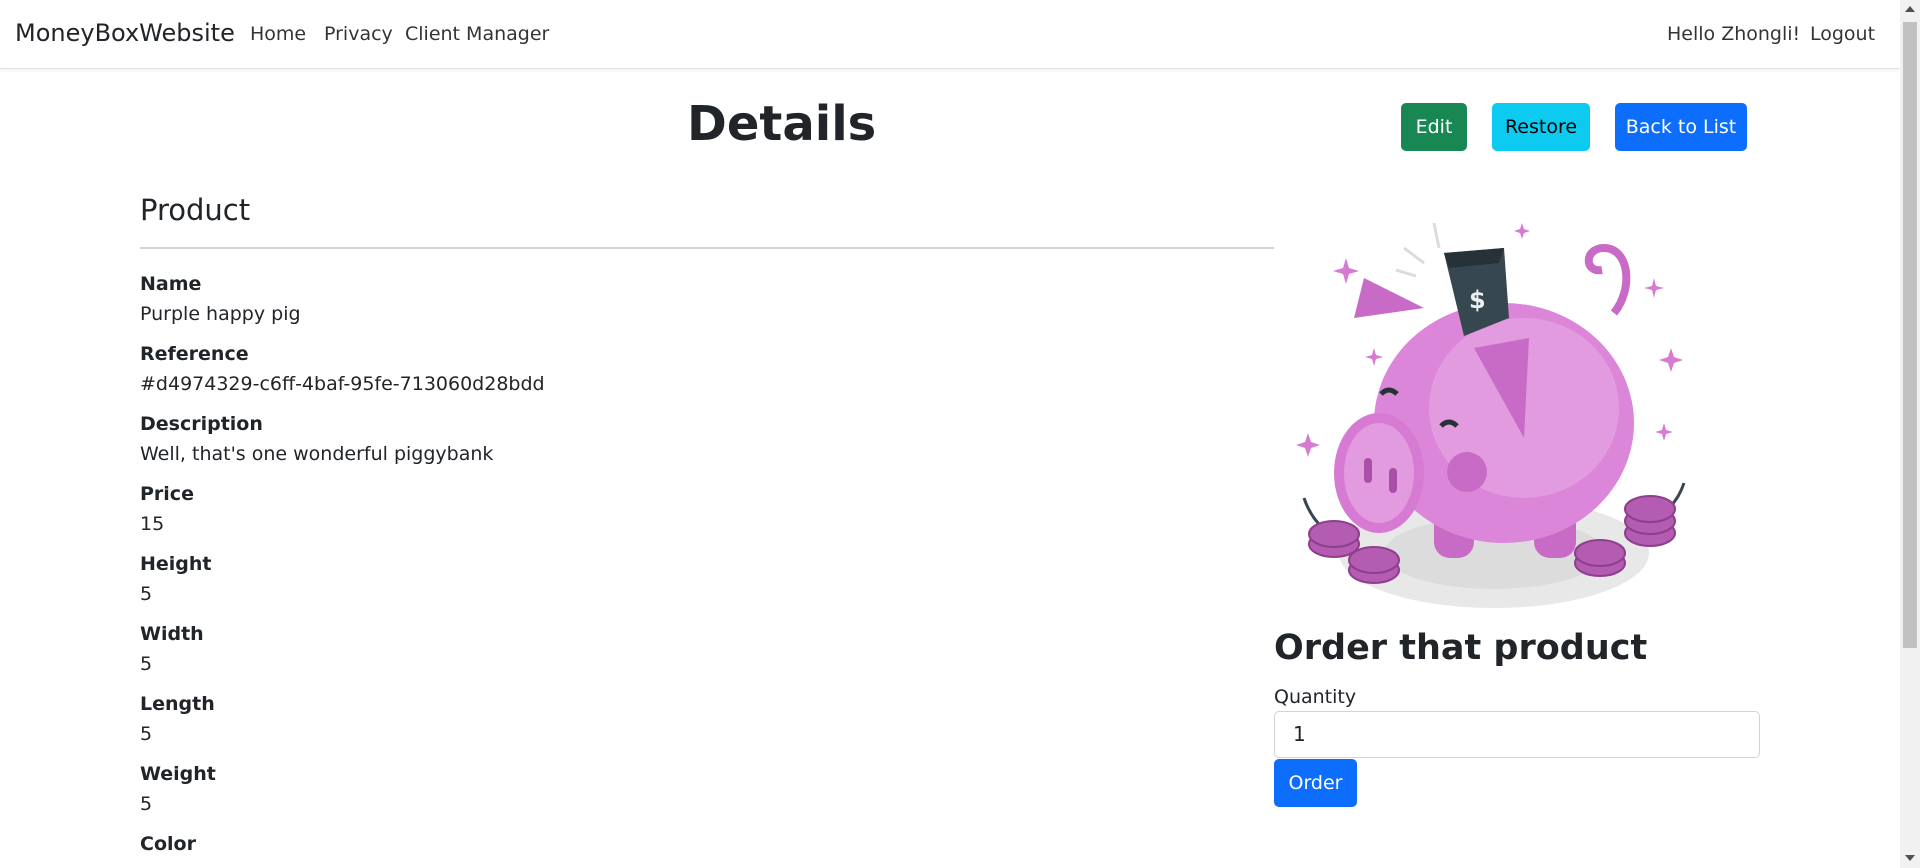  Describe the element at coordinates (278, 34) in the screenshot. I see `nav-link-home: Home` at that location.